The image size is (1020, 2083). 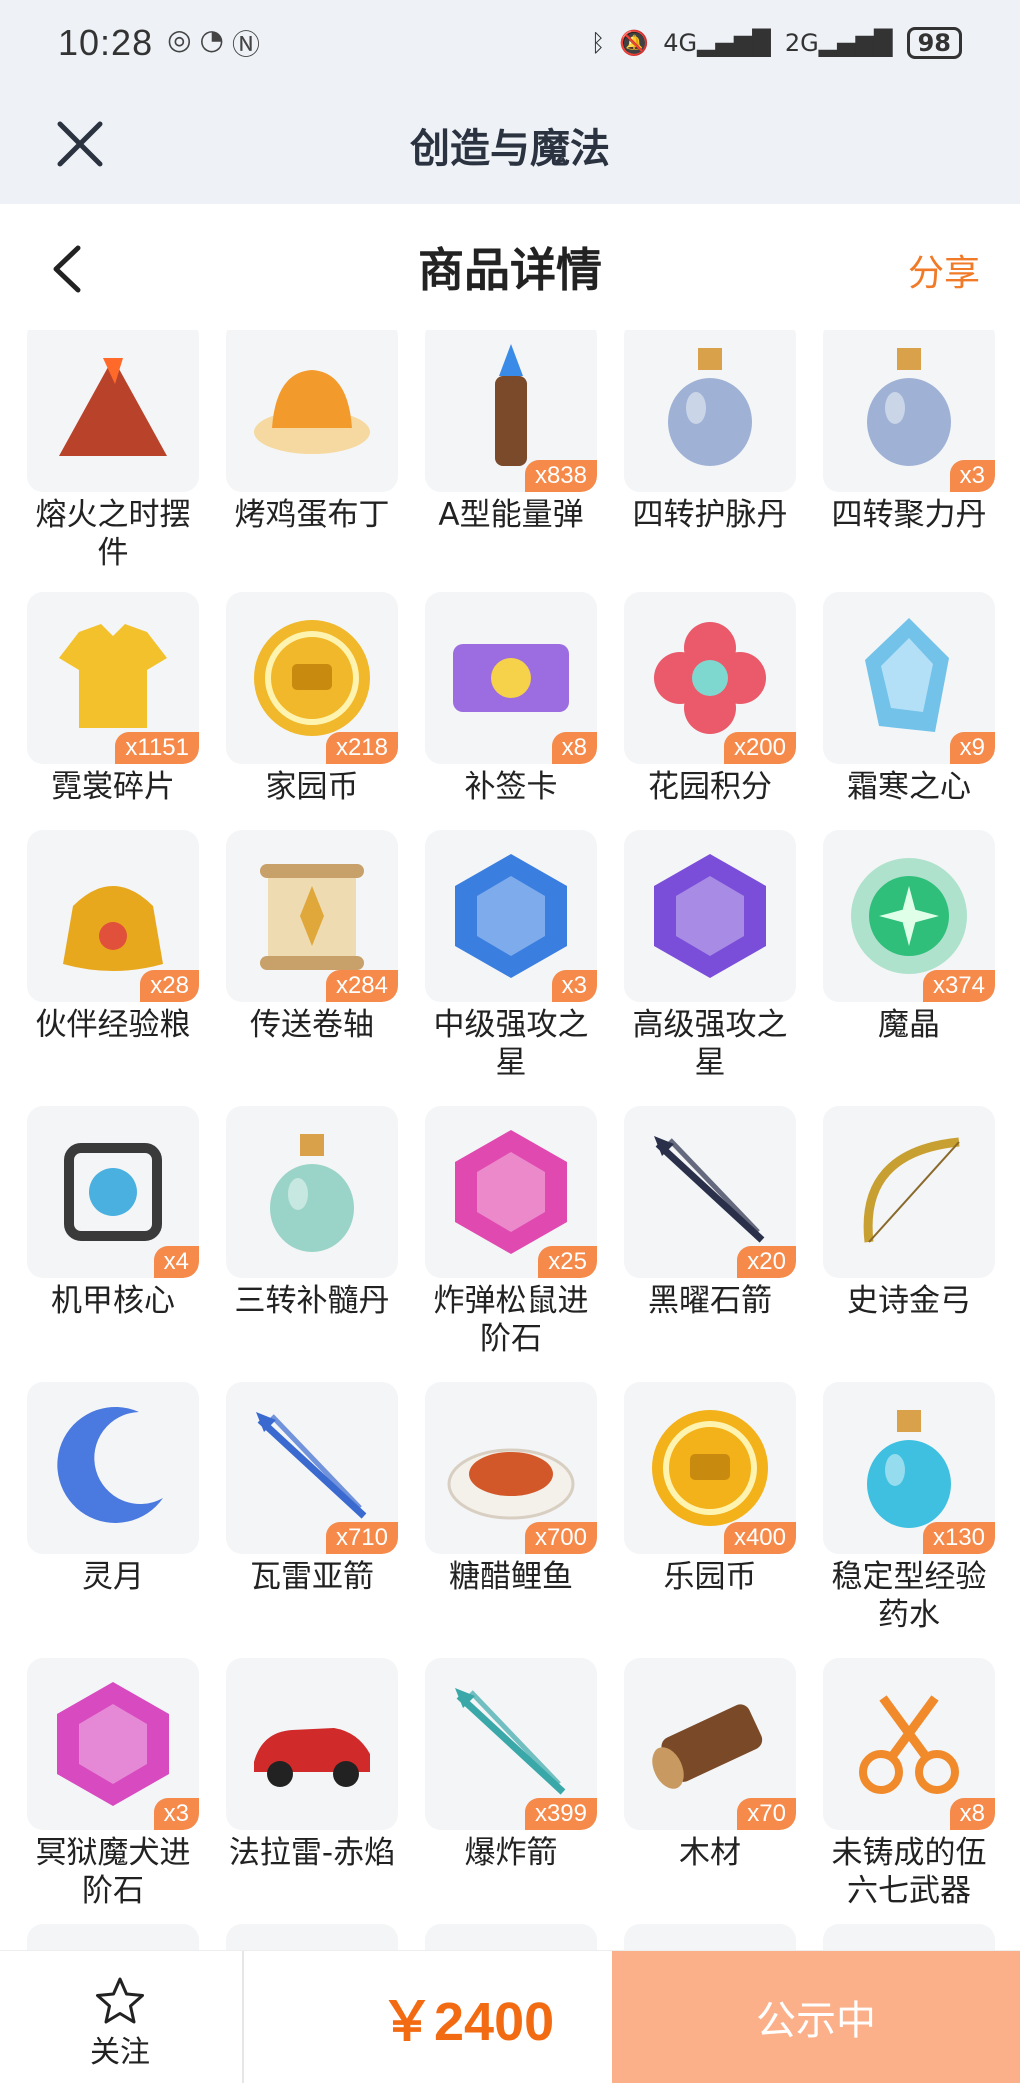 I want to click on quantity-badge: x70, so click(x=766, y=1814).